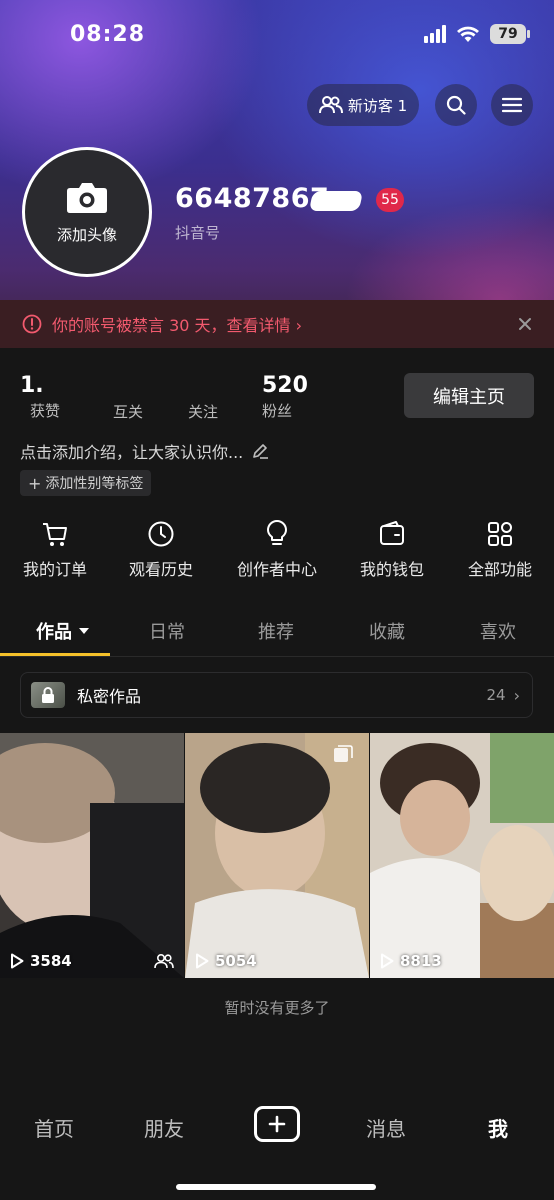 The width and height of the screenshot is (554, 1200). I want to click on edit-profile-button: 编辑主页, so click(469, 395).